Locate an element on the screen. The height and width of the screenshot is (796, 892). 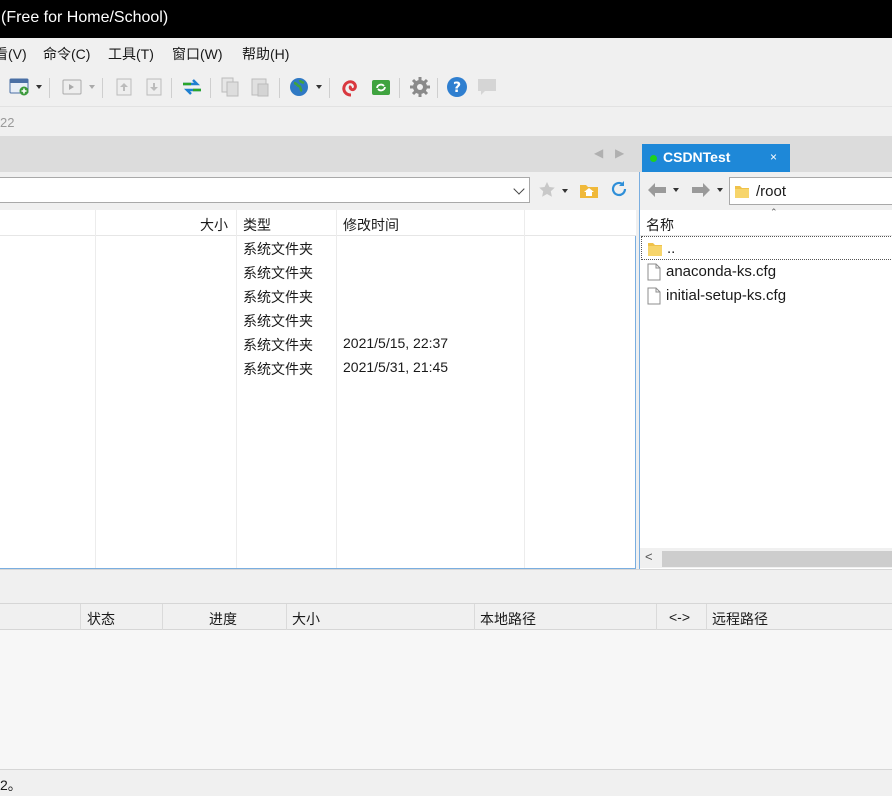
tab-prev-icon: ◀ is located at coordinates (598, 153).